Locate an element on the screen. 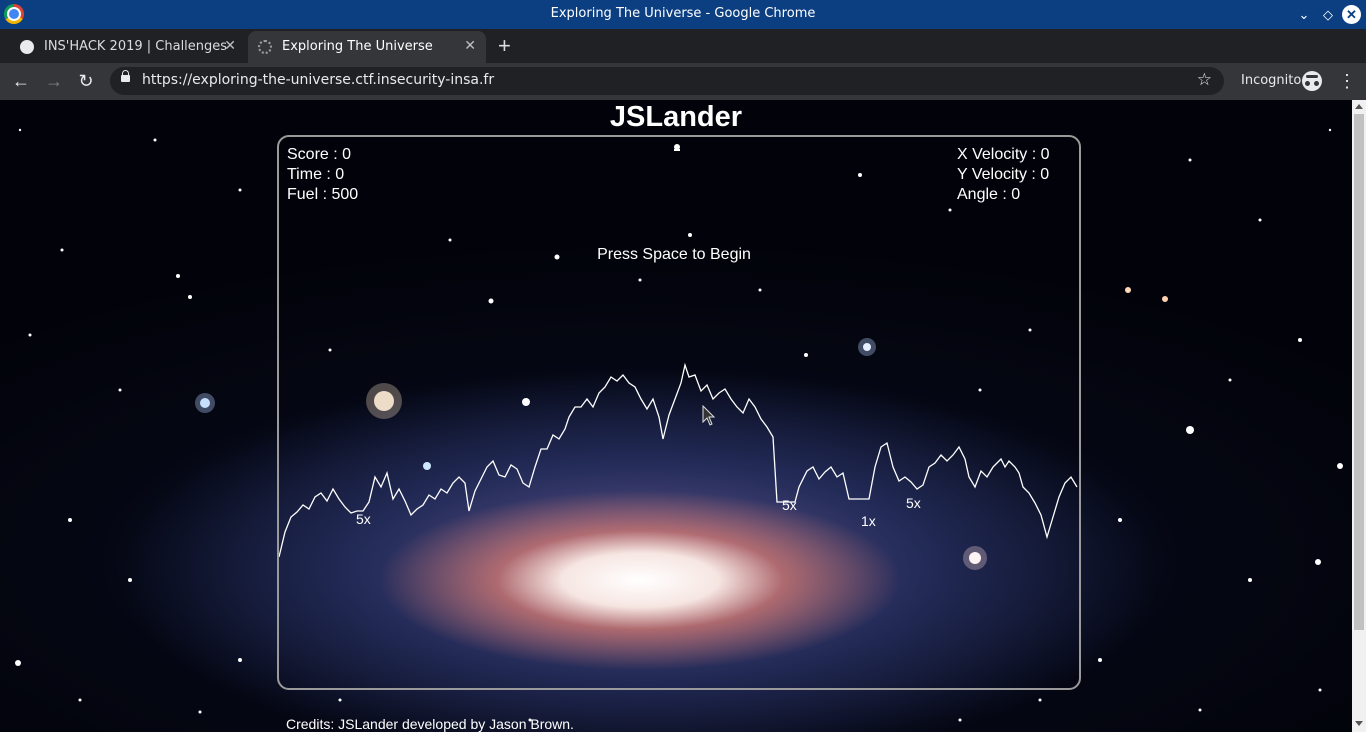  tab-exploring-the-universe: Exploring The Universe ✕ is located at coordinates (367, 47).